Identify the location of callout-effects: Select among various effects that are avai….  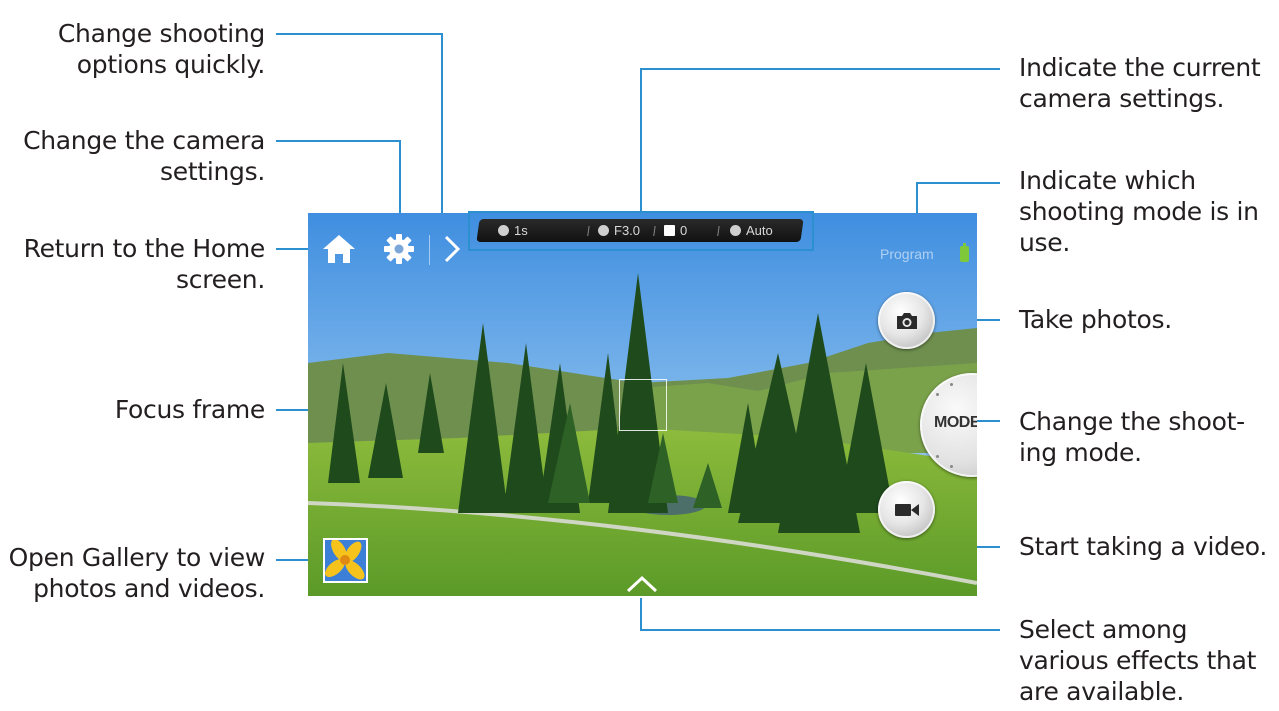
(1138, 660).